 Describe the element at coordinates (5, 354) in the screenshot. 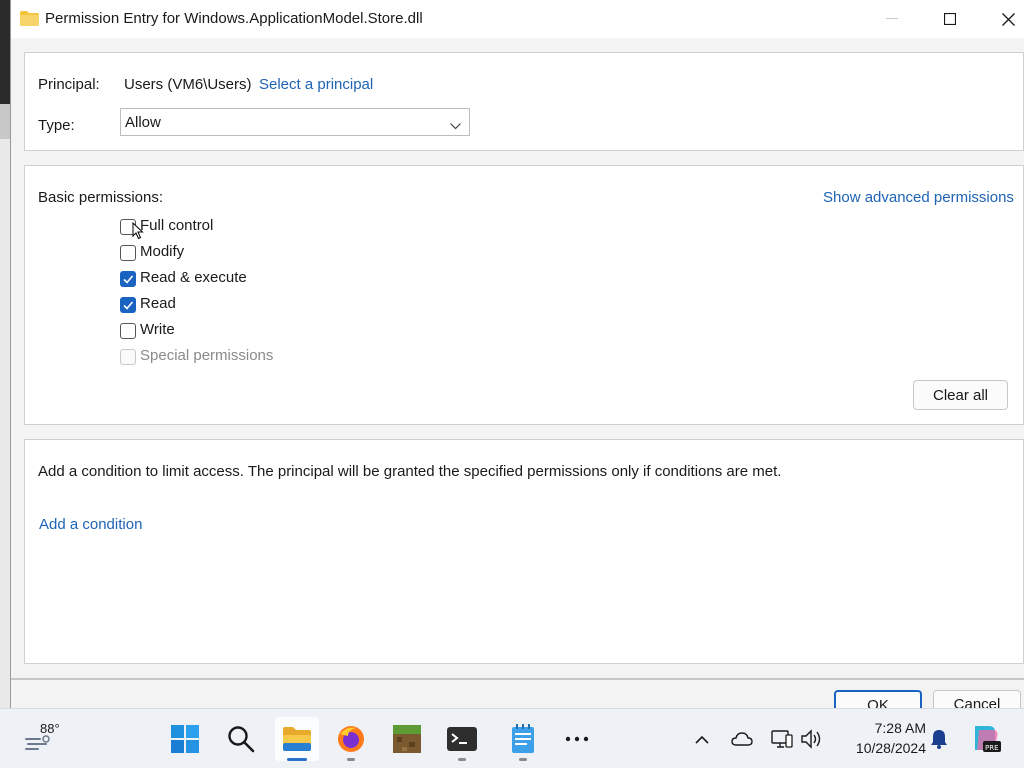

I see `background-window-strip` at that location.